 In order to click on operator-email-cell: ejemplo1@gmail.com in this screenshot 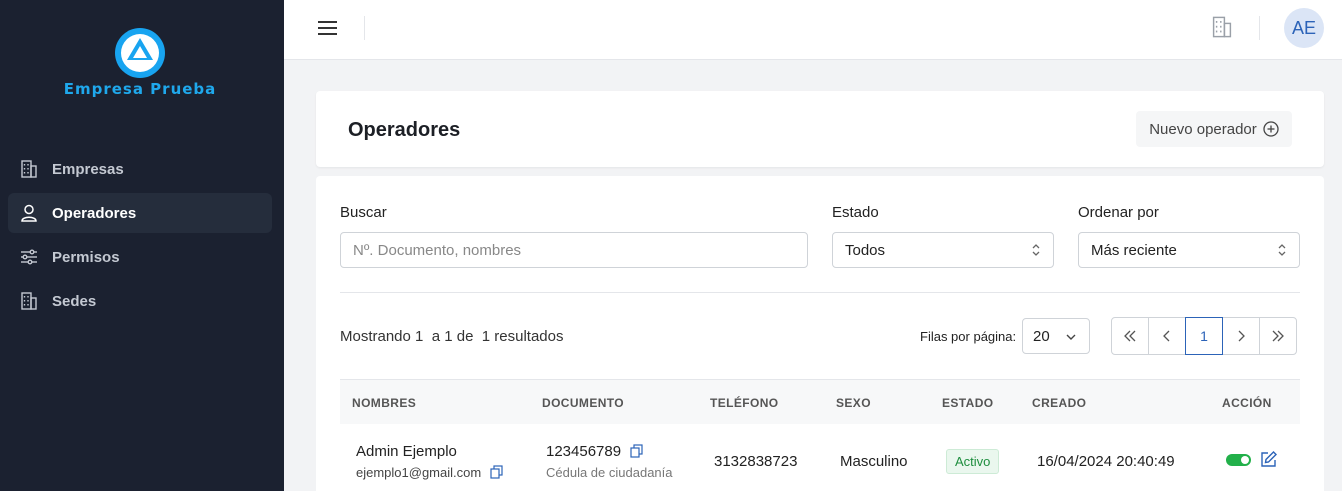, I will do `click(429, 472)`.